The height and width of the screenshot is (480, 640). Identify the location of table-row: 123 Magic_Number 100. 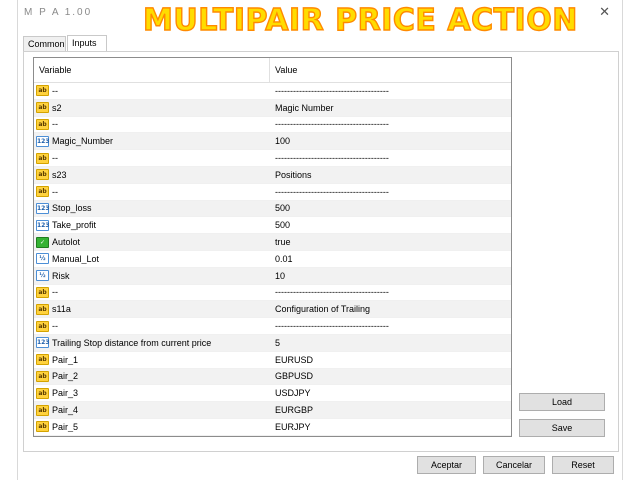
(272, 142).